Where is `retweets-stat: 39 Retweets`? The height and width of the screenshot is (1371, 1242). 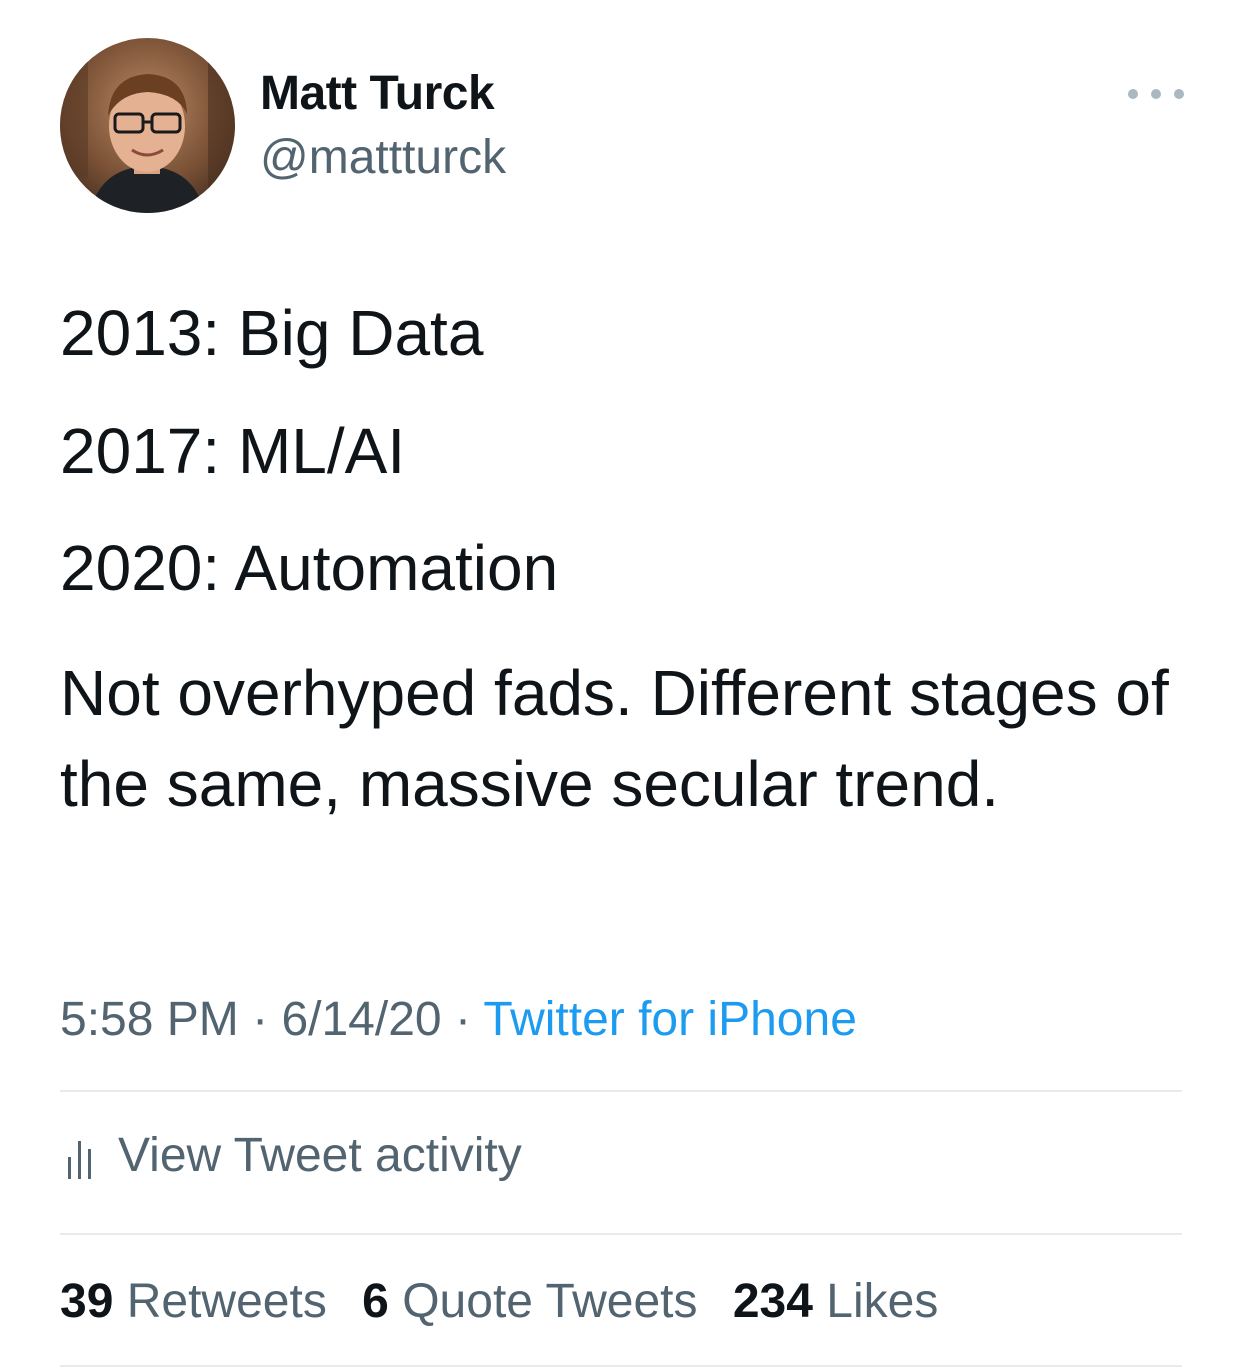
retweets-stat: 39 Retweets is located at coordinates (193, 1301).